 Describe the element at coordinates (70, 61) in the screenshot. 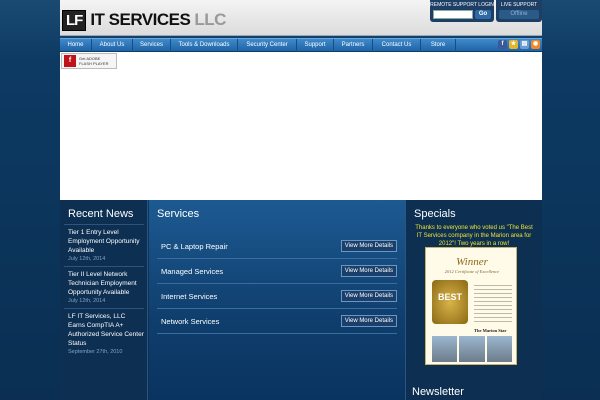

I see `flash-icon: f` at that location.